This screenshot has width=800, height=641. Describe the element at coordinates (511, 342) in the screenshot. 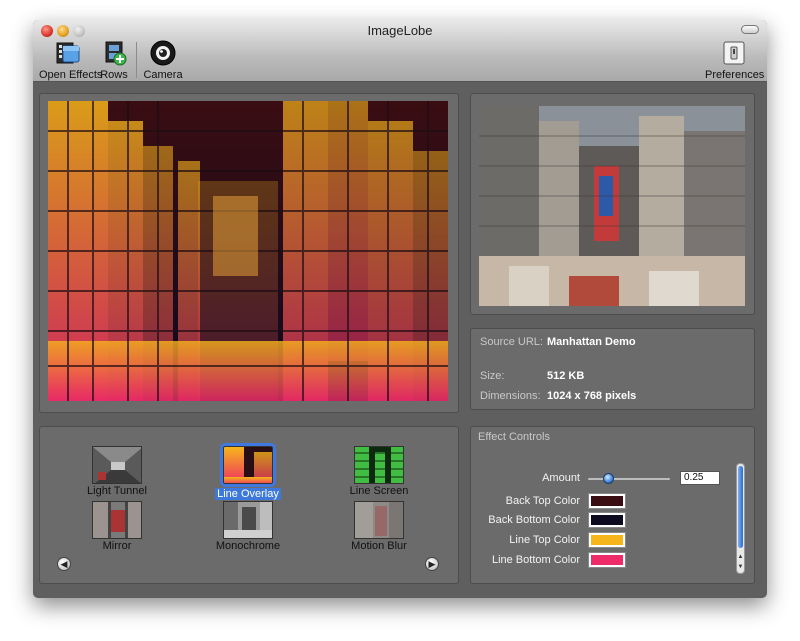

I see `source-url-label: Source URL:` at that location.